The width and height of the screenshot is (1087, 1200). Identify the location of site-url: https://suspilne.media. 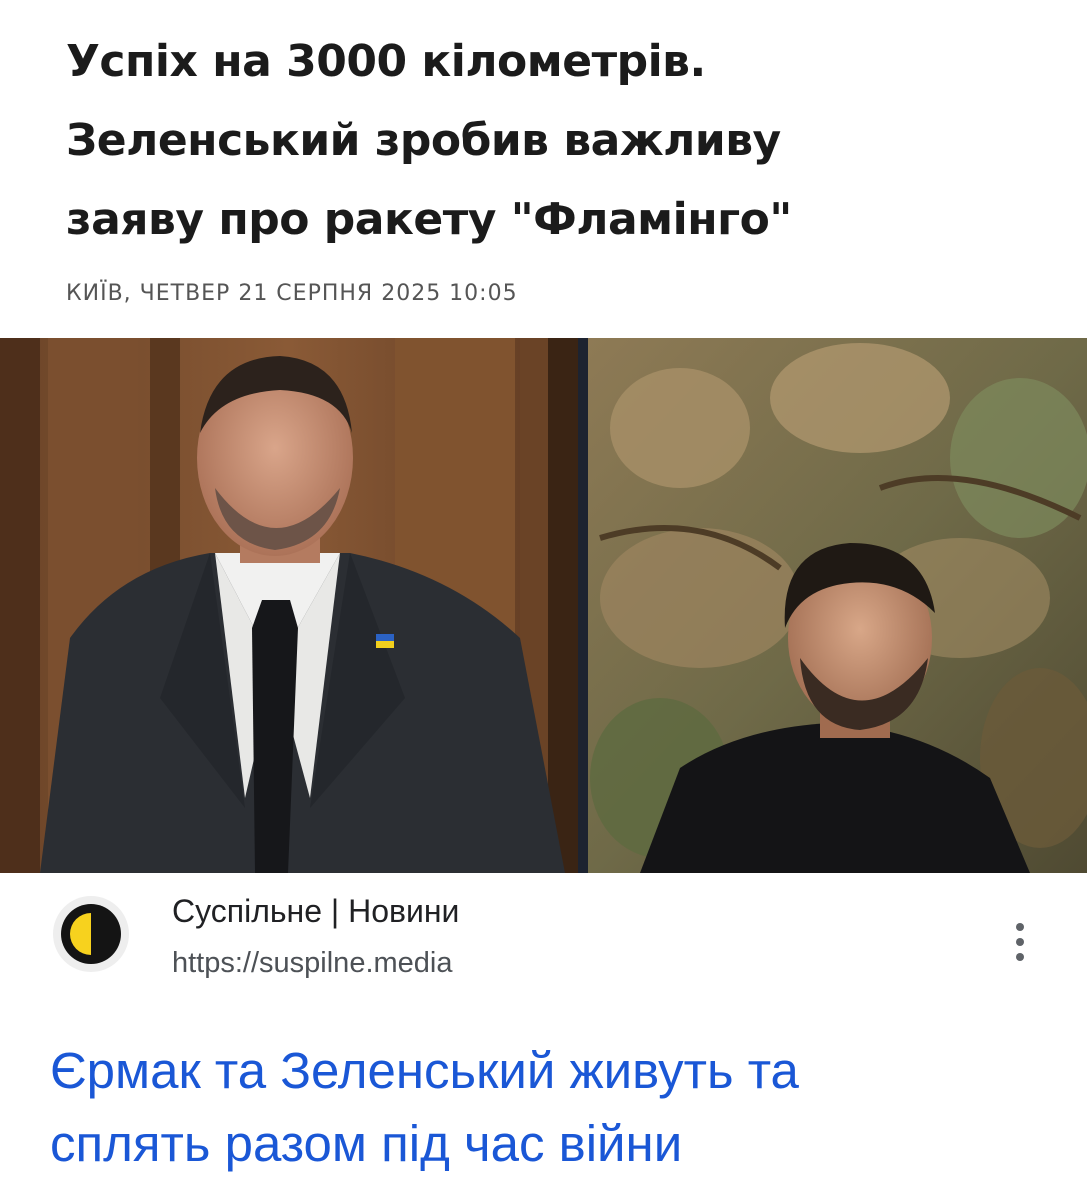
(312, 963).